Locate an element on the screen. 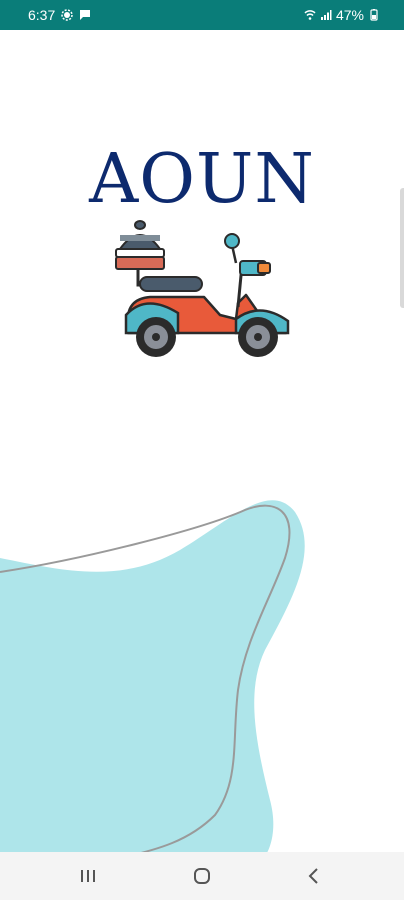 The width and height of the screenshot is (404, 900). back-button is located at coordinates (314, 876).